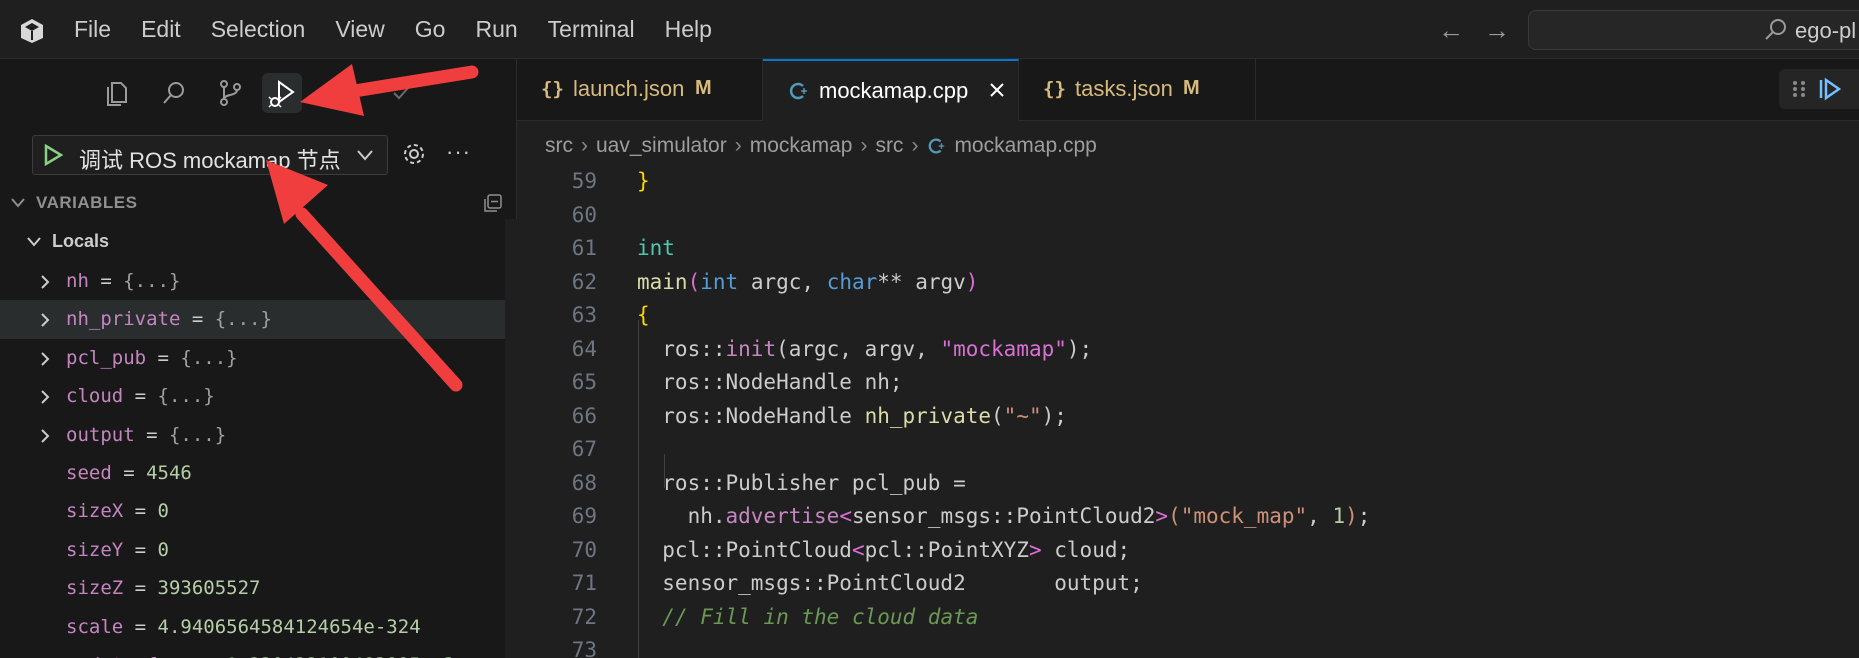 The height and width of the screenshot is (658, 1859). Describe the element at coordinates (1497, 30) in the screenshot. I see `forward-arrow-icon: →` at that location.